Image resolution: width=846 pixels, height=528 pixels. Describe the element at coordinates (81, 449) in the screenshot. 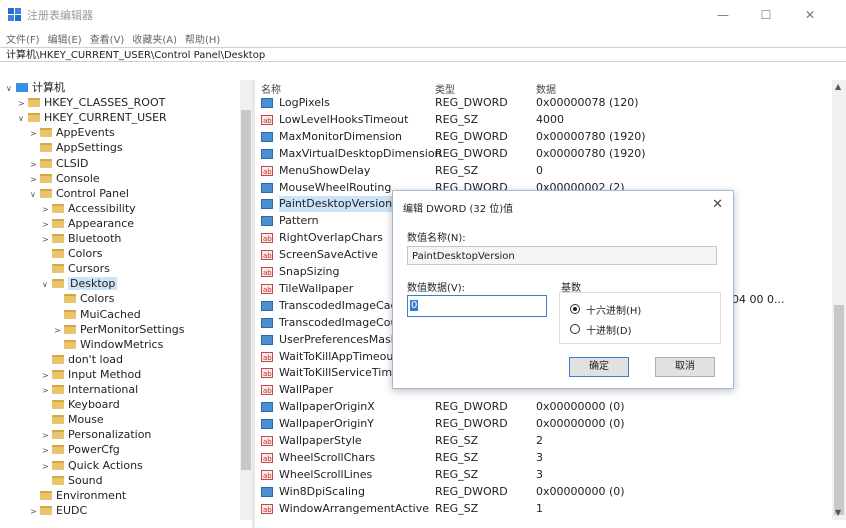

I see `tree-node: > PowerCfg` at that location.